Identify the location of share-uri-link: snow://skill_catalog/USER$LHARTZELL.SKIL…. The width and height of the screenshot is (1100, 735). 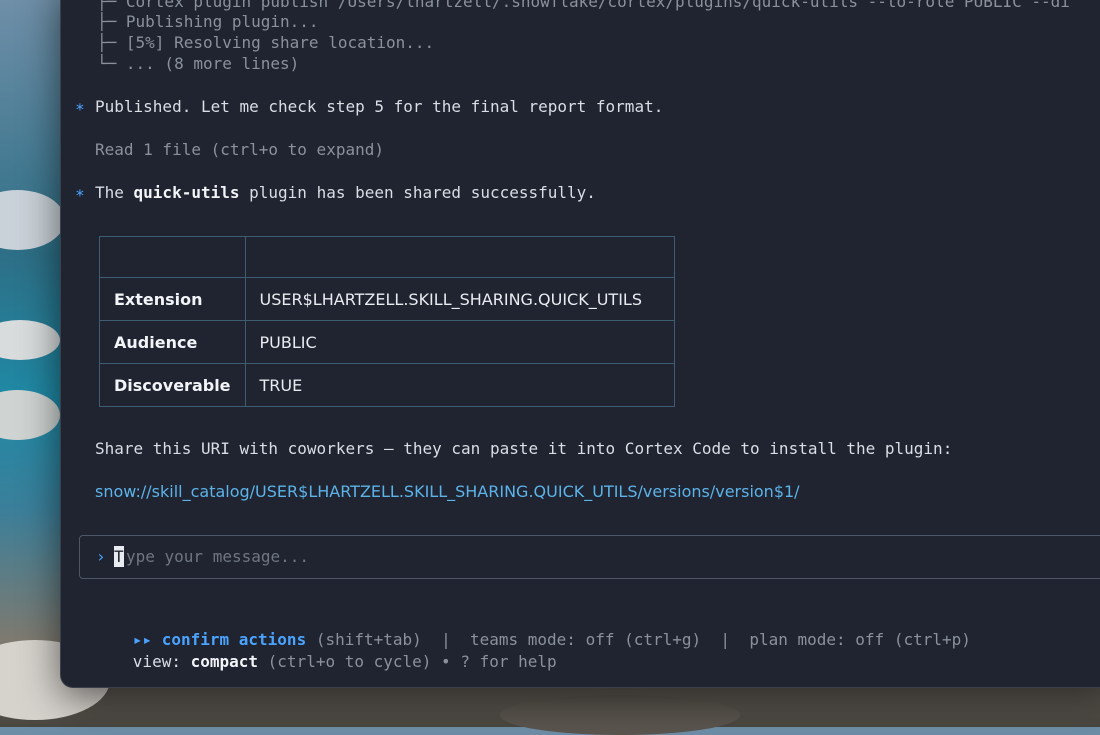
(447, 492).